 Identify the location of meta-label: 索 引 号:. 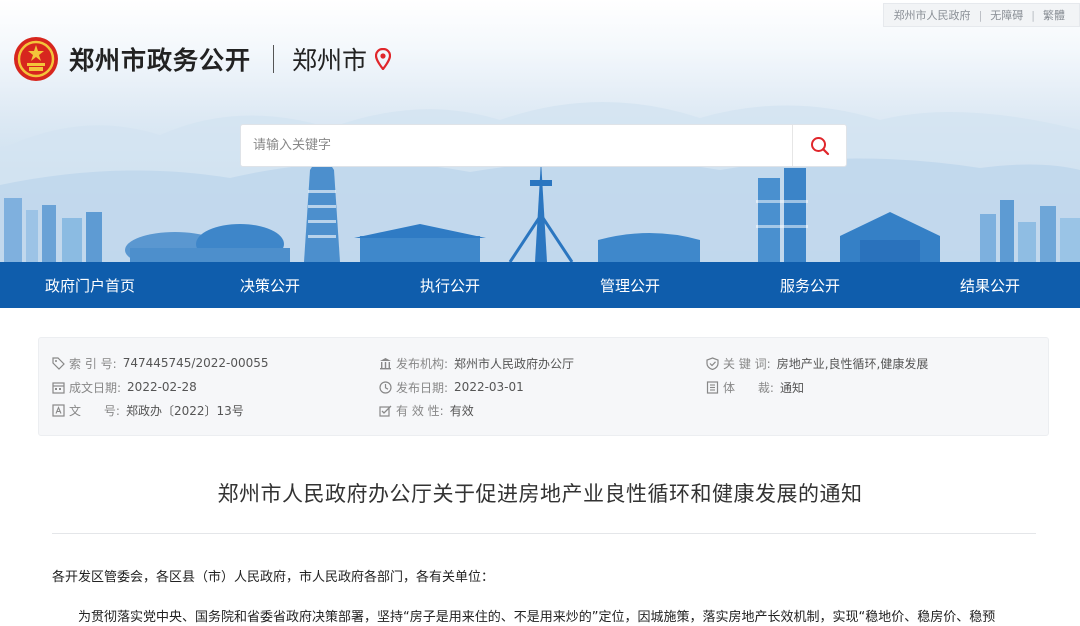
(93, 363).